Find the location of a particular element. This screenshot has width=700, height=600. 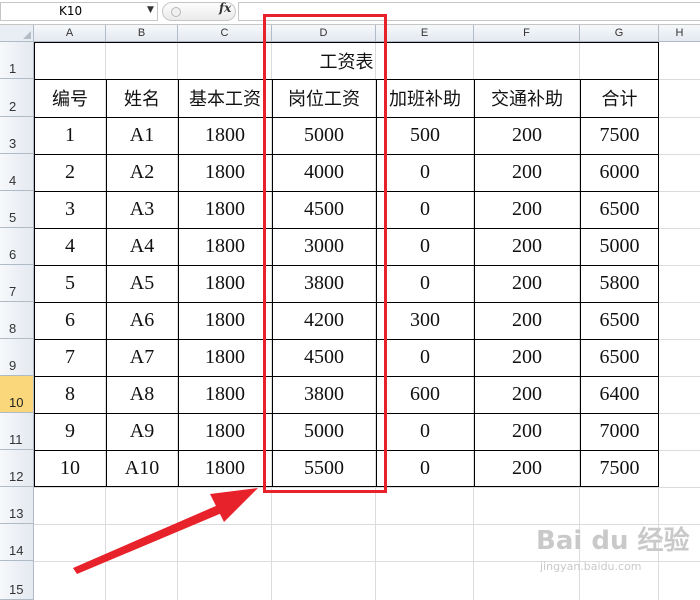

table-cell: A1 is located at coordinates (142, 135).